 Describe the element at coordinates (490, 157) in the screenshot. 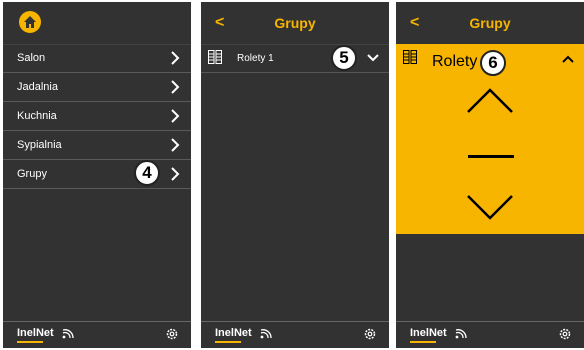

I see `stop-icon` at that location.